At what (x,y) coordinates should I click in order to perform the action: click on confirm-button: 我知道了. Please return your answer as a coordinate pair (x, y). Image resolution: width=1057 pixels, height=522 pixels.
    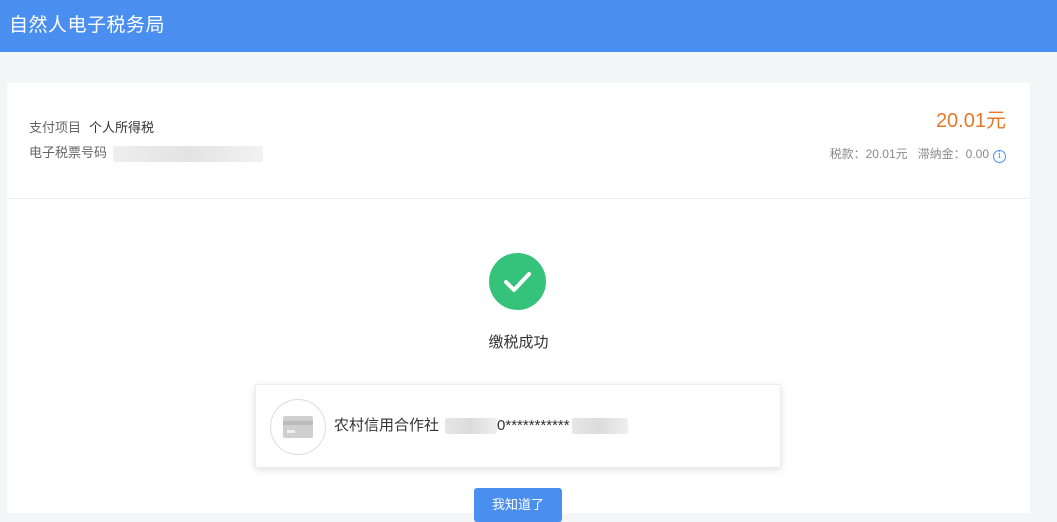
    Looking at the image, I should click on (518, 505).